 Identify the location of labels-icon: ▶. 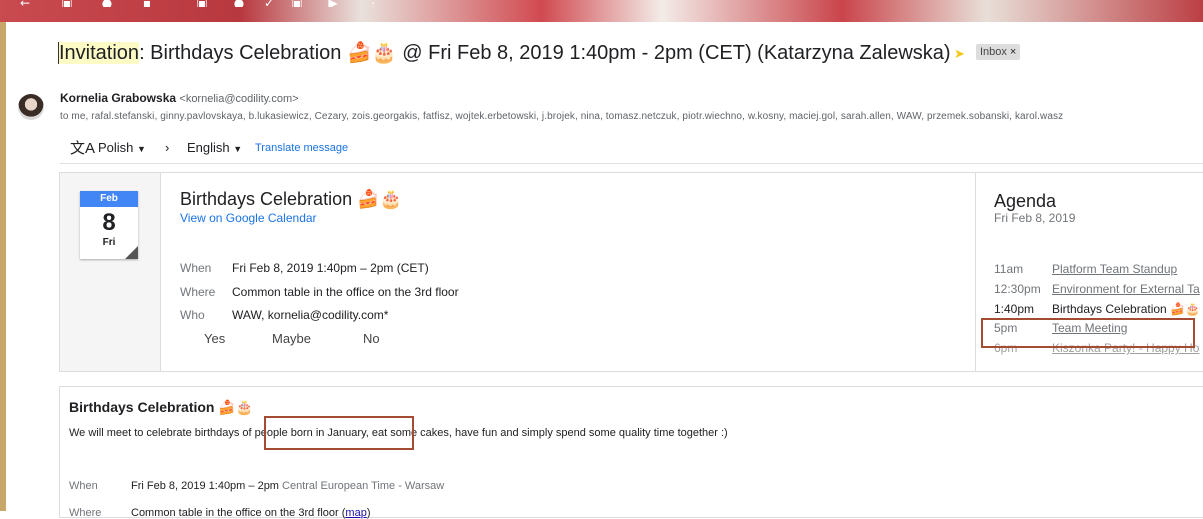
(333, 3).